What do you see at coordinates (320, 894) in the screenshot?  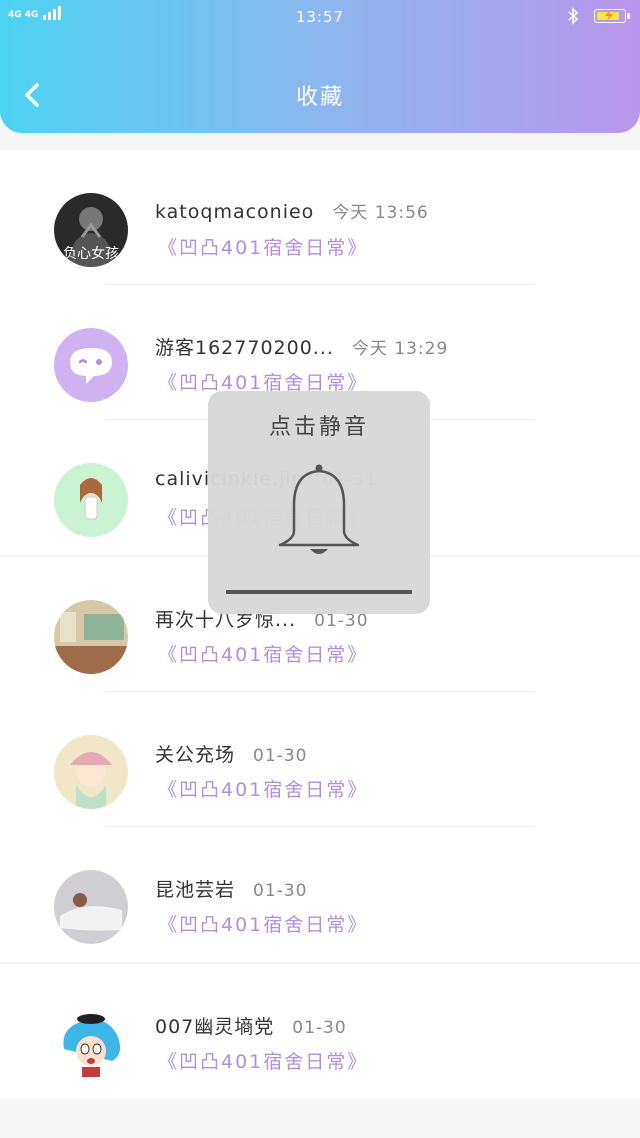 I see `list-item: 昆池芸岩 01-30 《凹凸401宿舍日常》` at bounding box center [320, 894].